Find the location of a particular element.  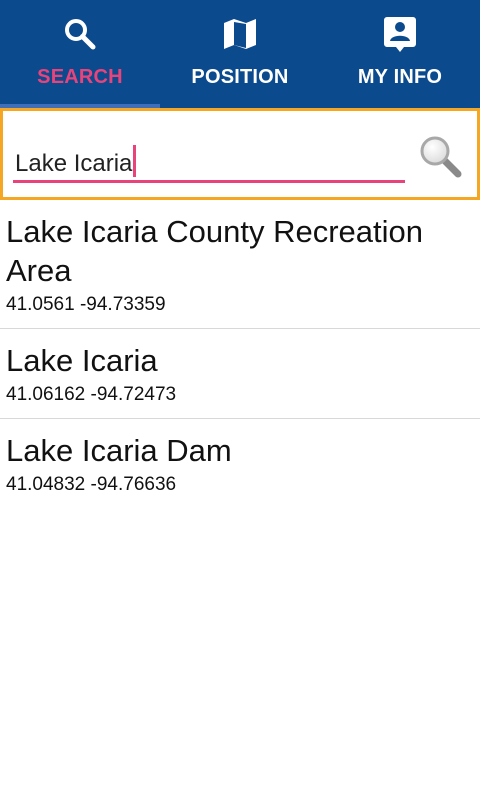

result-name: Lake Icaria County Recreation Area is located at coordinates (215, 251).